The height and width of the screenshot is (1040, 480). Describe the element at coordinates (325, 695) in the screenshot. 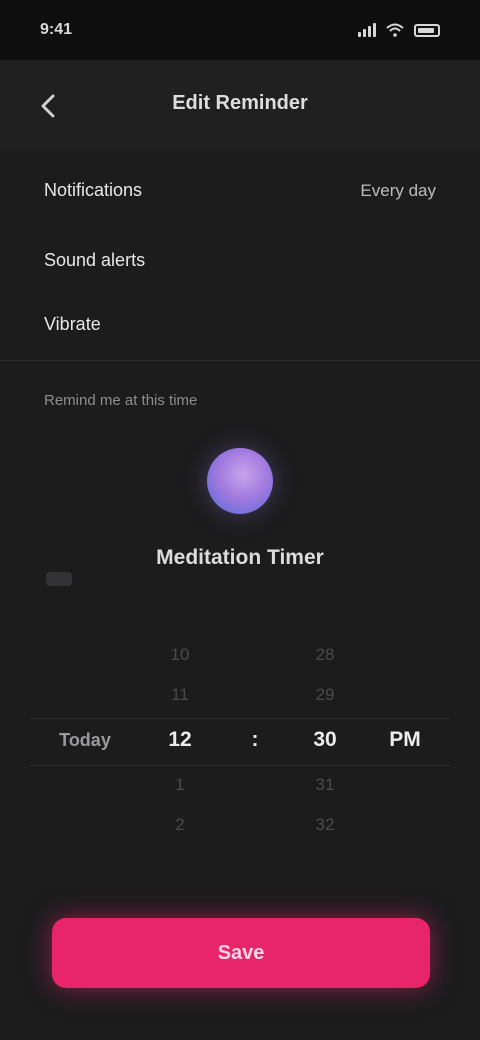

I see `picker-option: 29` at that location.